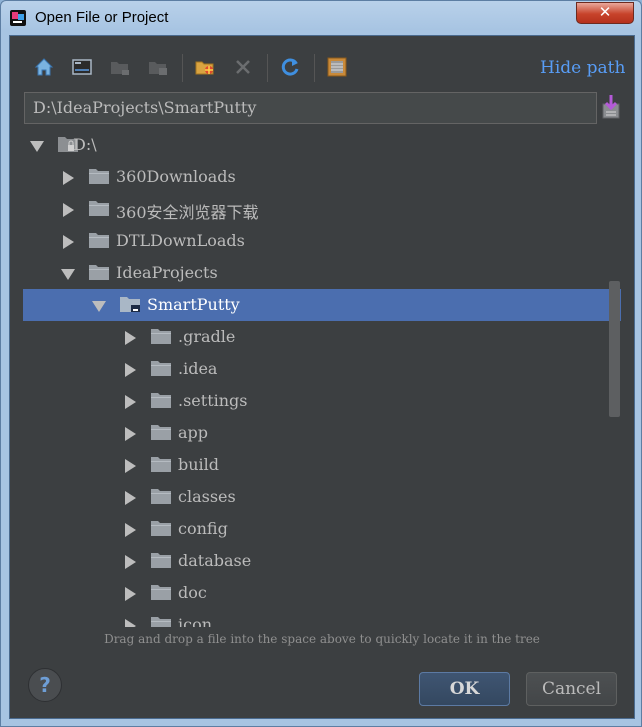 Image resolution: width=642 pixels, height=727 pixels. What do you see at coordinates (215, 560) in the screenshot?
I see `tree-node-label: database` at bounding box center [215, 560].